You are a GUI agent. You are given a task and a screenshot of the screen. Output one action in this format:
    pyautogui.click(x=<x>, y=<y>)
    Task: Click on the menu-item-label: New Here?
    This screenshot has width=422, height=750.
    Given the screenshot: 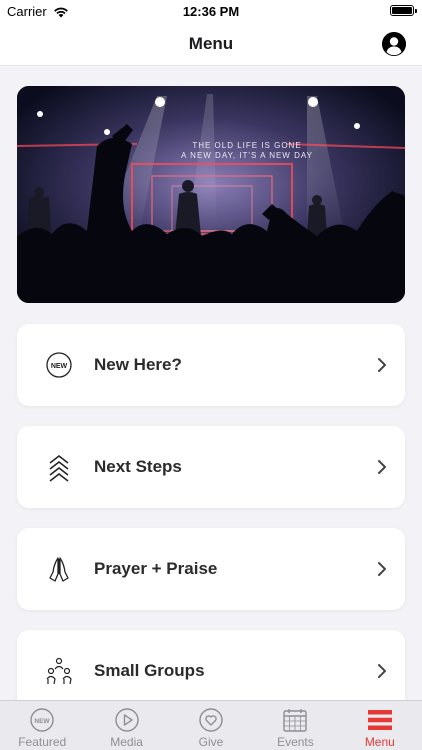 What is the action you would take?
    pyautogui.click(x=138, y=364)
    